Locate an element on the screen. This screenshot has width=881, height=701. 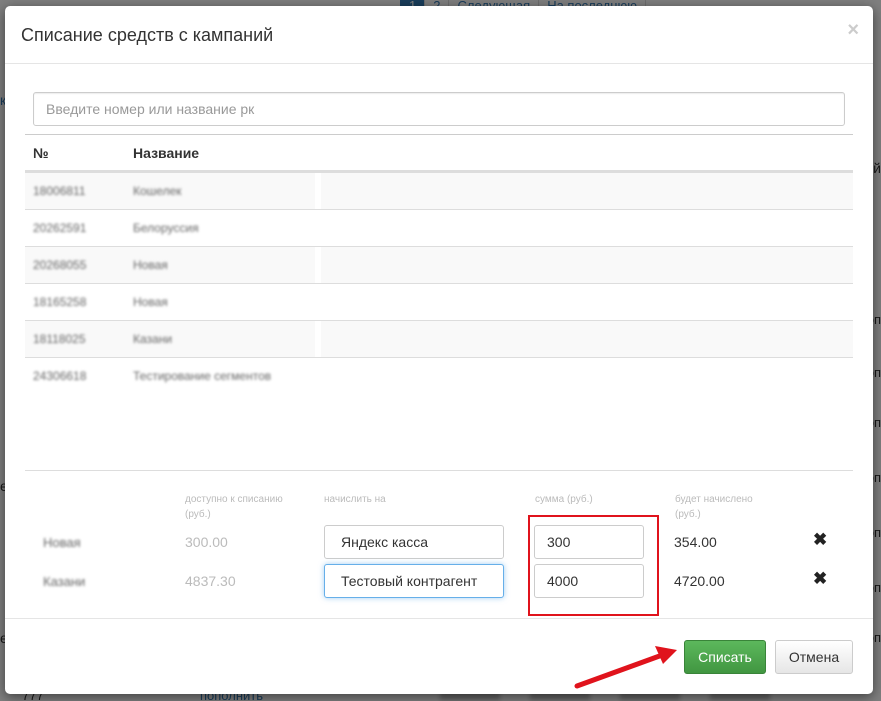
row-num: 18165258 is located at coordinates (60, 302).